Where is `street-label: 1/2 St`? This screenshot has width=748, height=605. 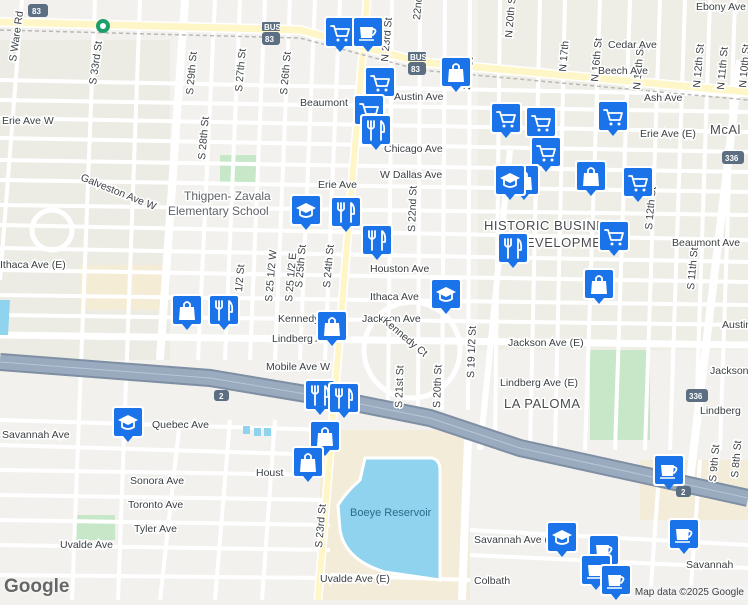
street-label: 1/2 St is located at coordinates (240, 278).